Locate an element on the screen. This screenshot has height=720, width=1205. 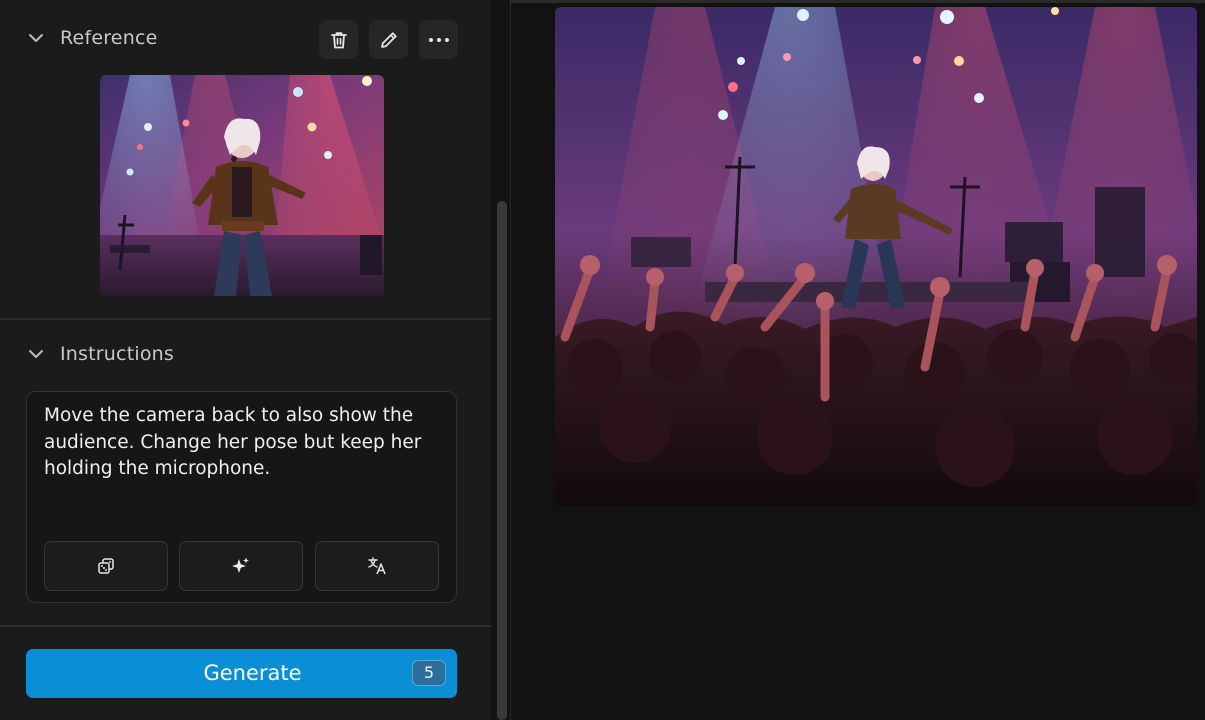
dice-icon is located at coordinates (106, 566).